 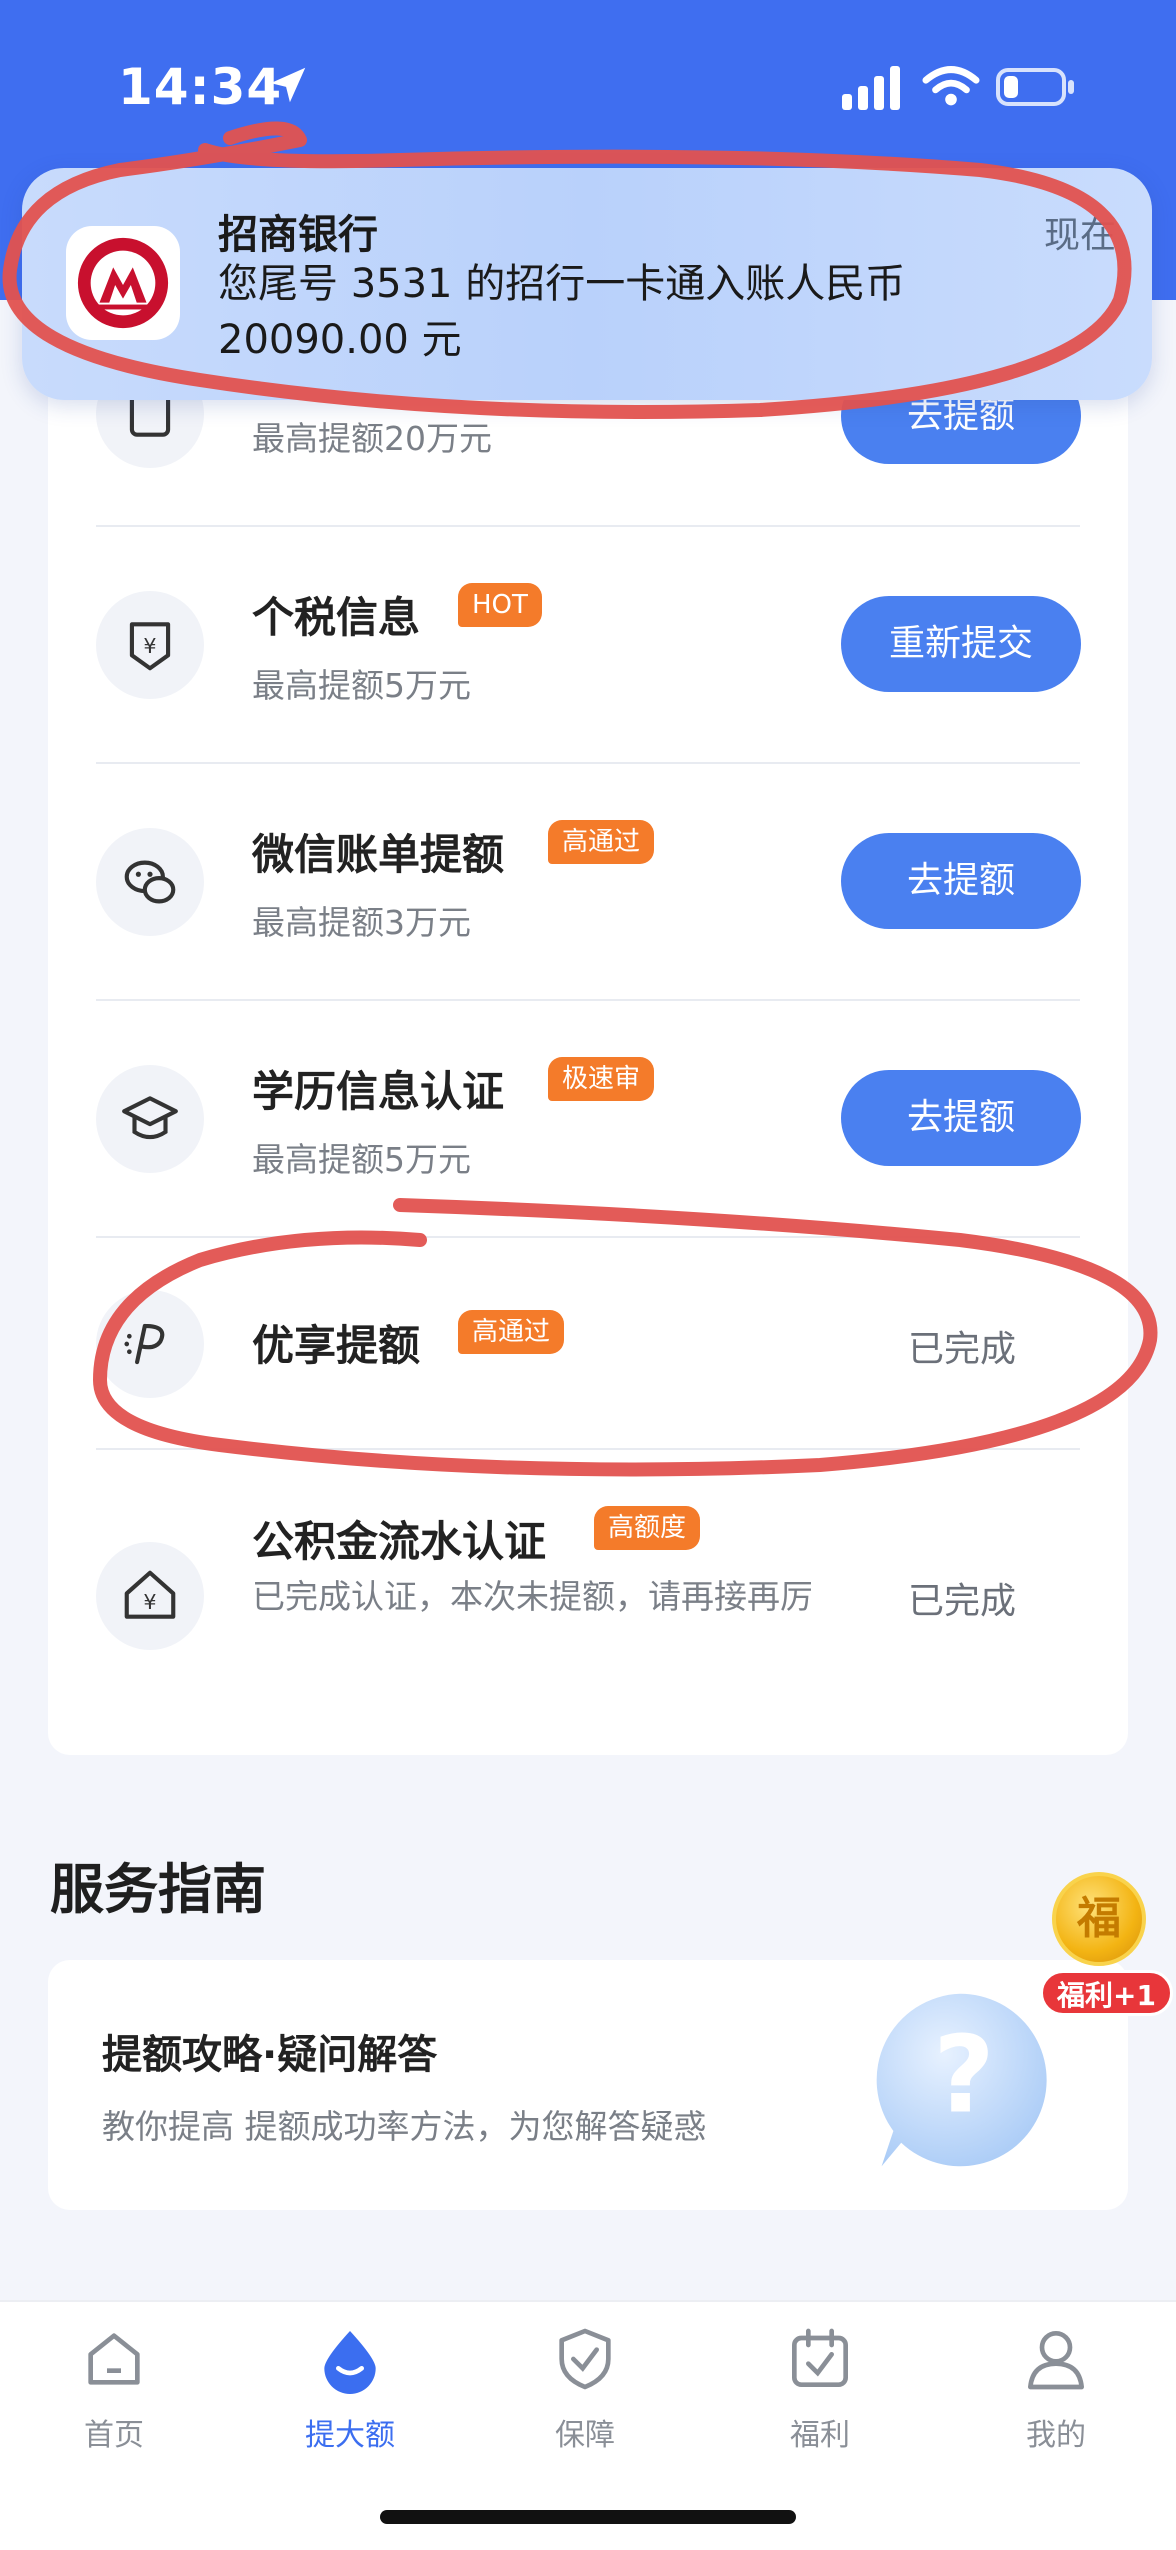 What do you see at coordinates (588, 881) in the screenshot?
I see `list-item: 微信账单提额 高通过 最高提额3万元 去提额` at bounding box center [588, 881].